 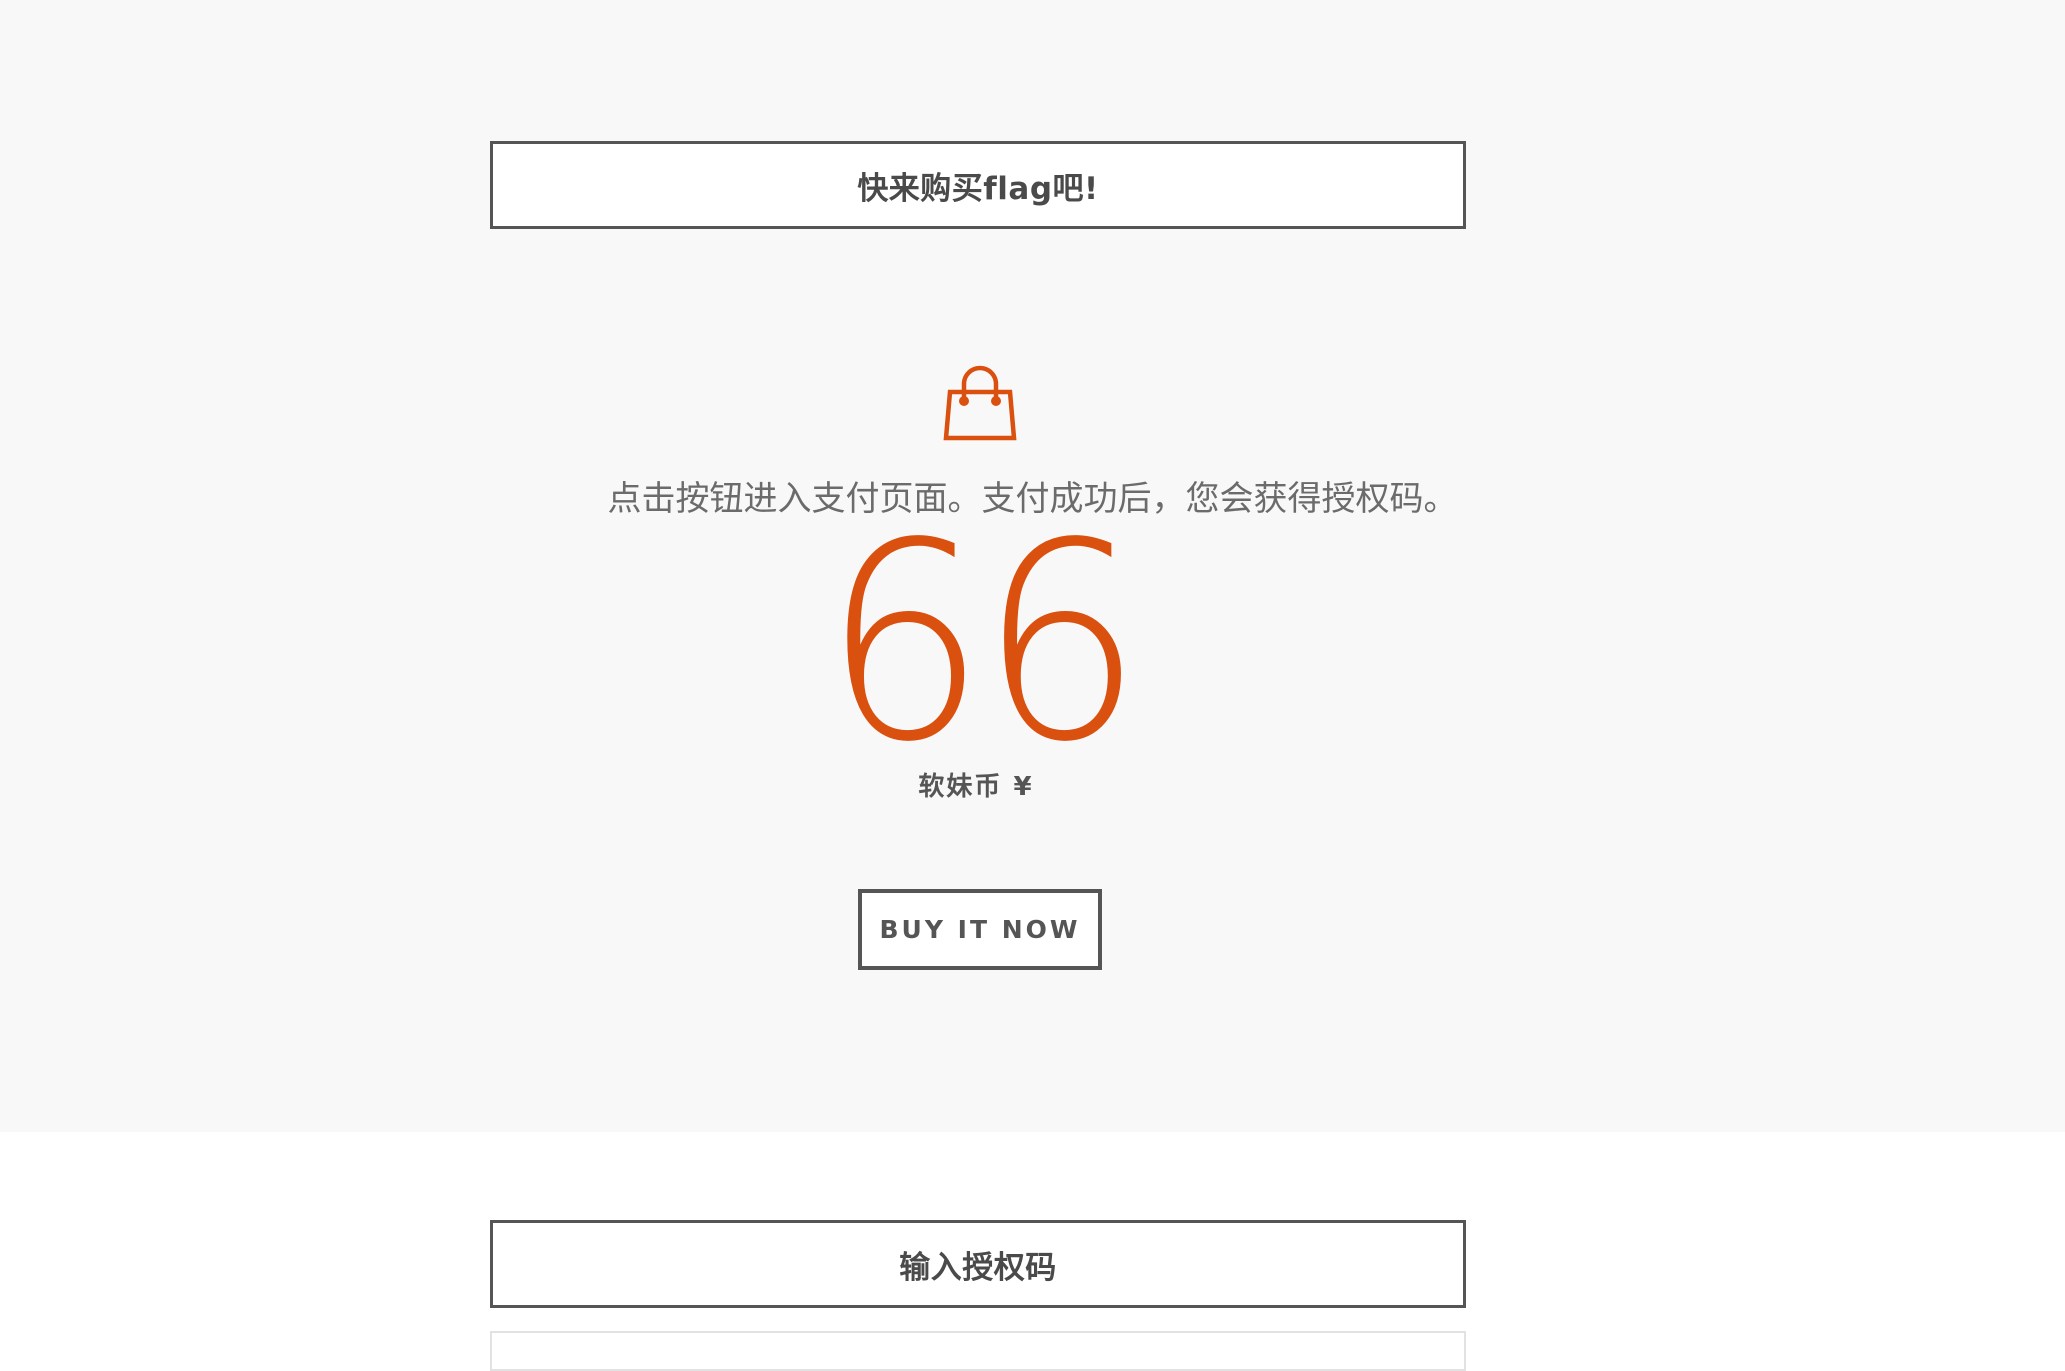 What do you see at coordinates (980, 402) in the screenshot?
I see `shopping-bag-icon` at bounding box center [980, 402].